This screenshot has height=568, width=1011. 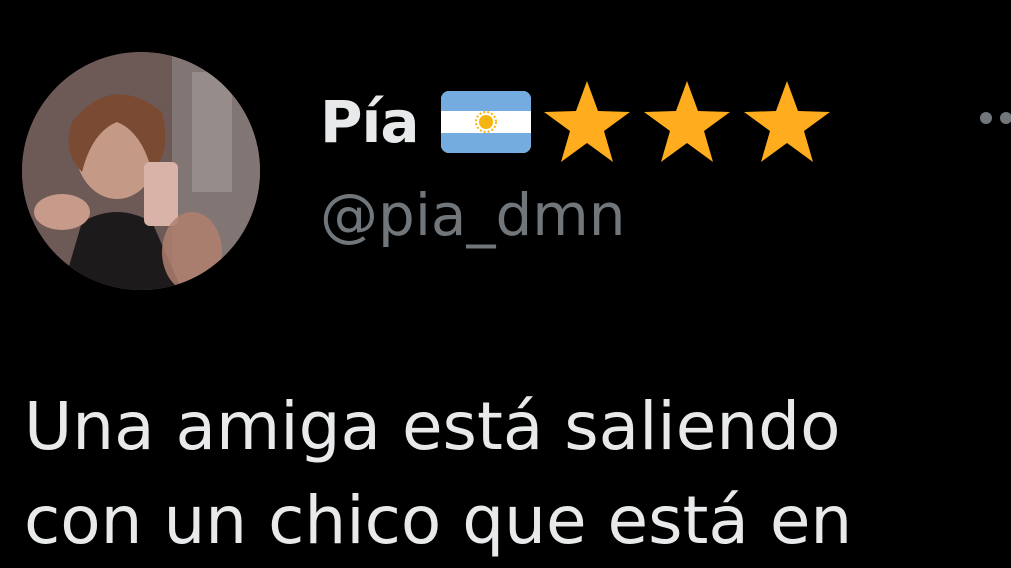 I want to click on tweet-header: Pía, so click(x=580, y=121).